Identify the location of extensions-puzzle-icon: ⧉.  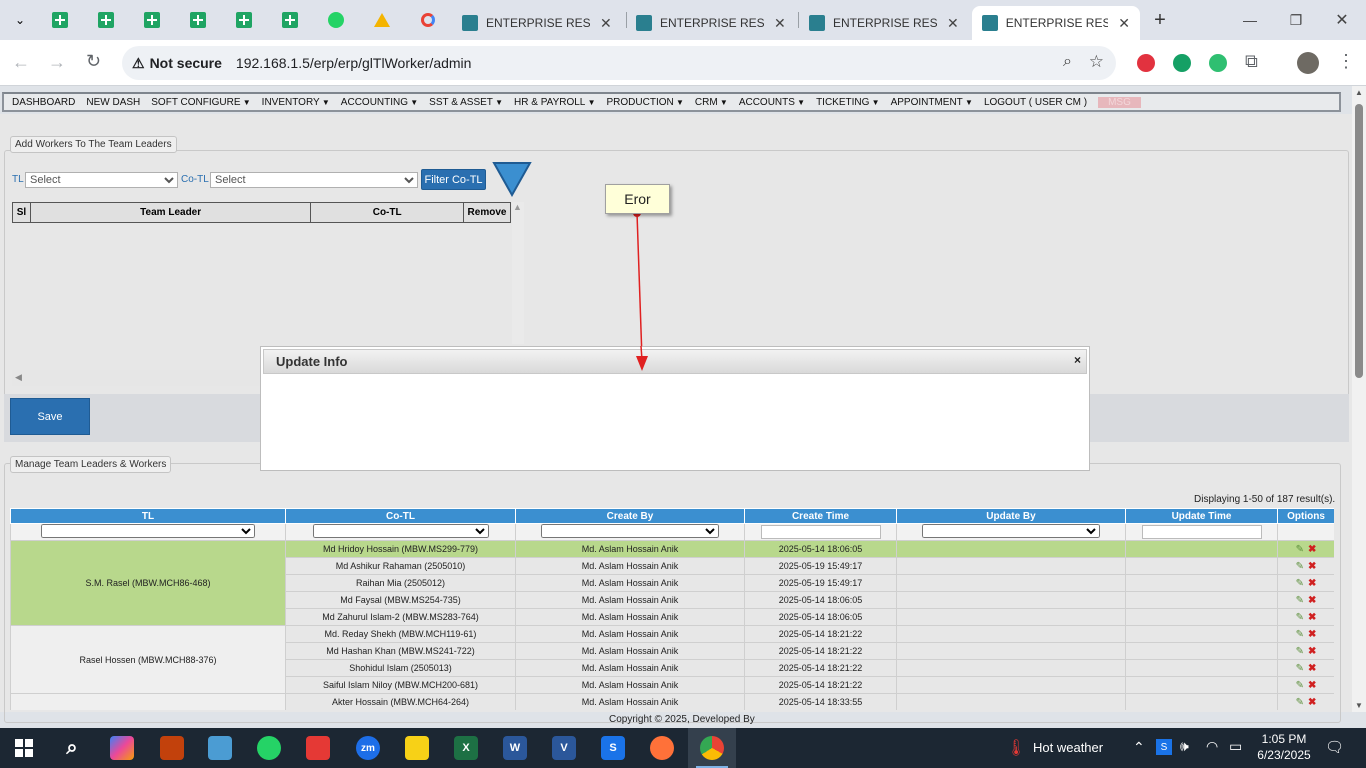
(1251, 61).